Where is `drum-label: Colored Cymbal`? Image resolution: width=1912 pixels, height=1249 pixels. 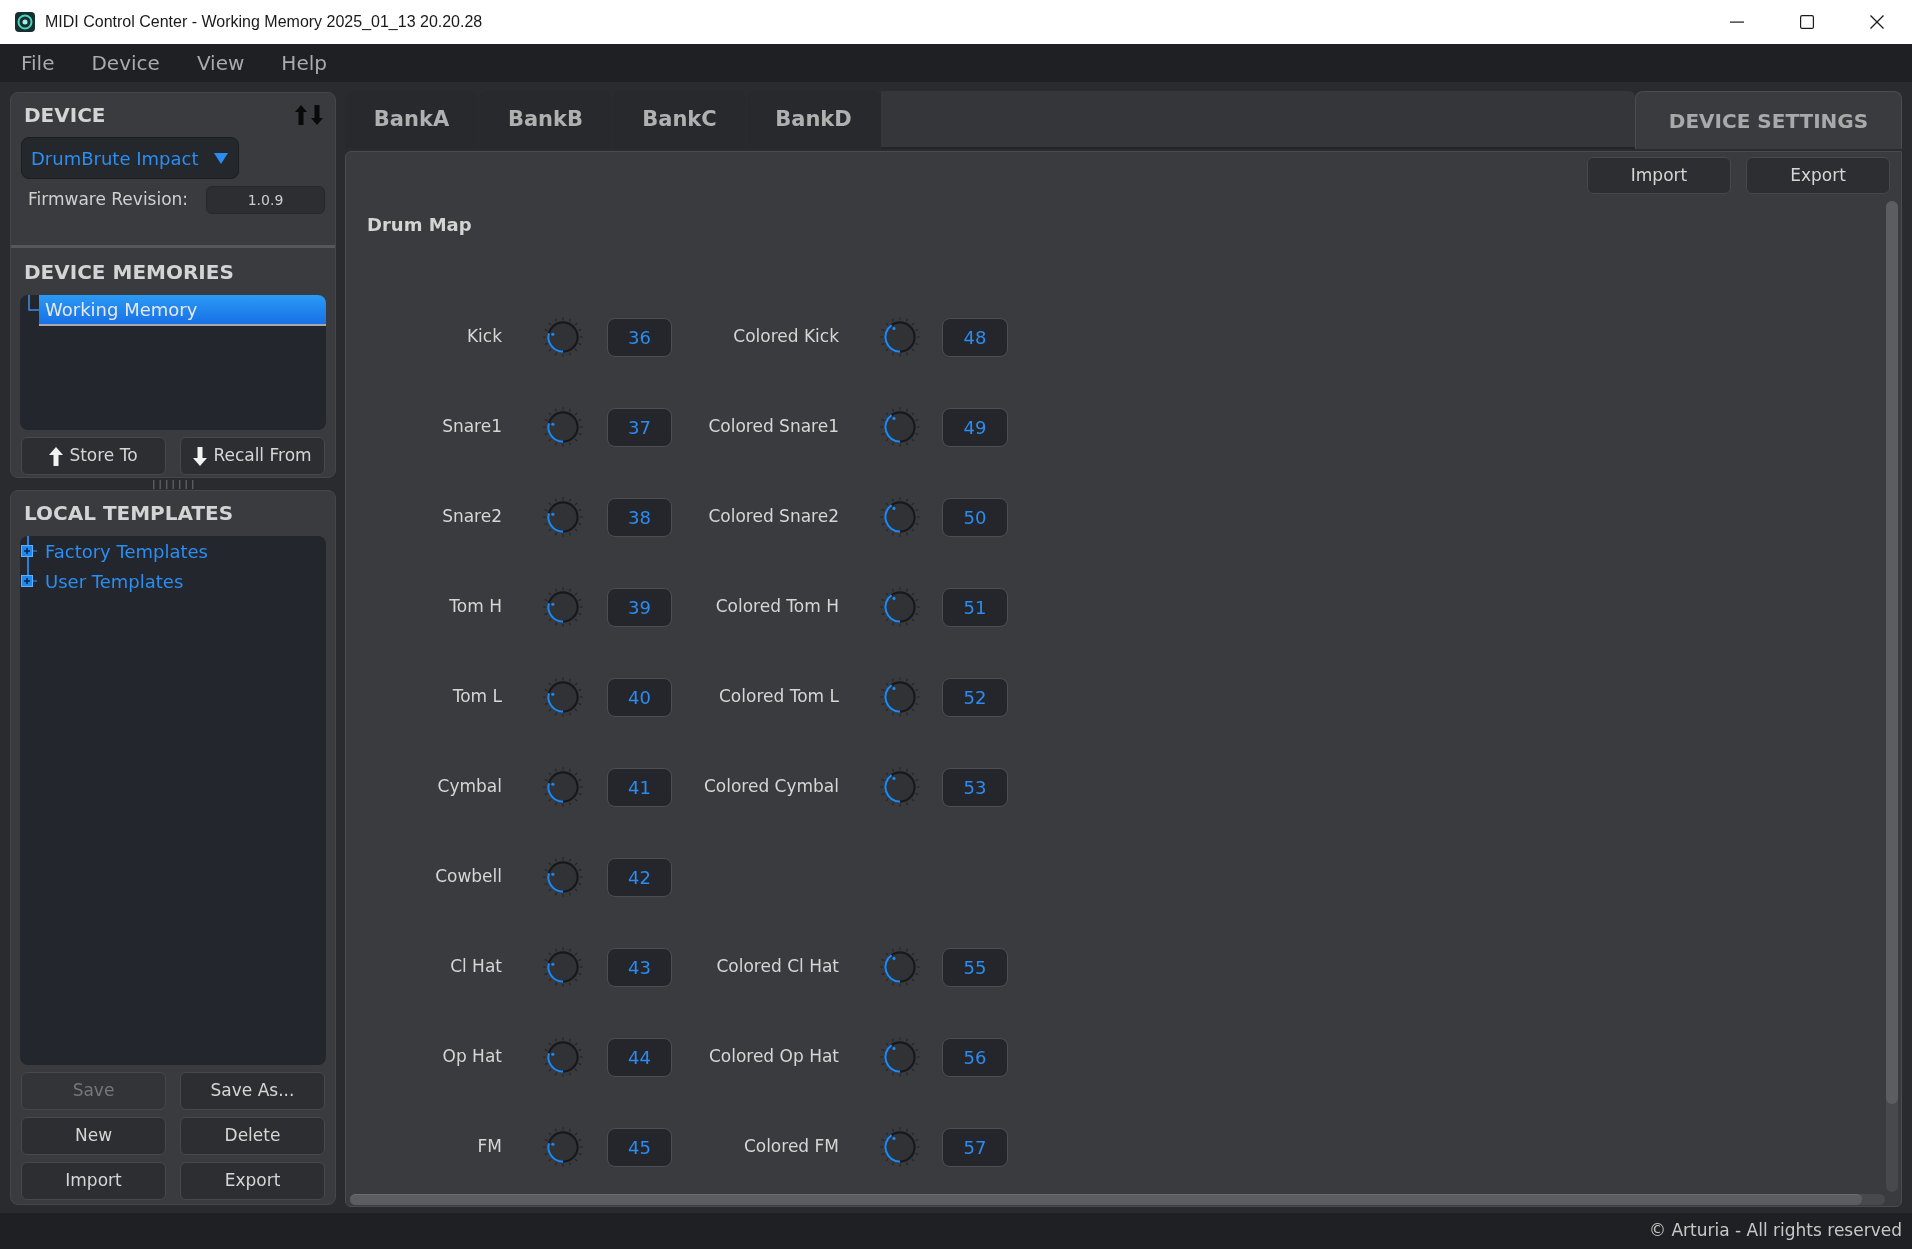
drum-label: Colored Cymbal is located at coordinates (770, 787).